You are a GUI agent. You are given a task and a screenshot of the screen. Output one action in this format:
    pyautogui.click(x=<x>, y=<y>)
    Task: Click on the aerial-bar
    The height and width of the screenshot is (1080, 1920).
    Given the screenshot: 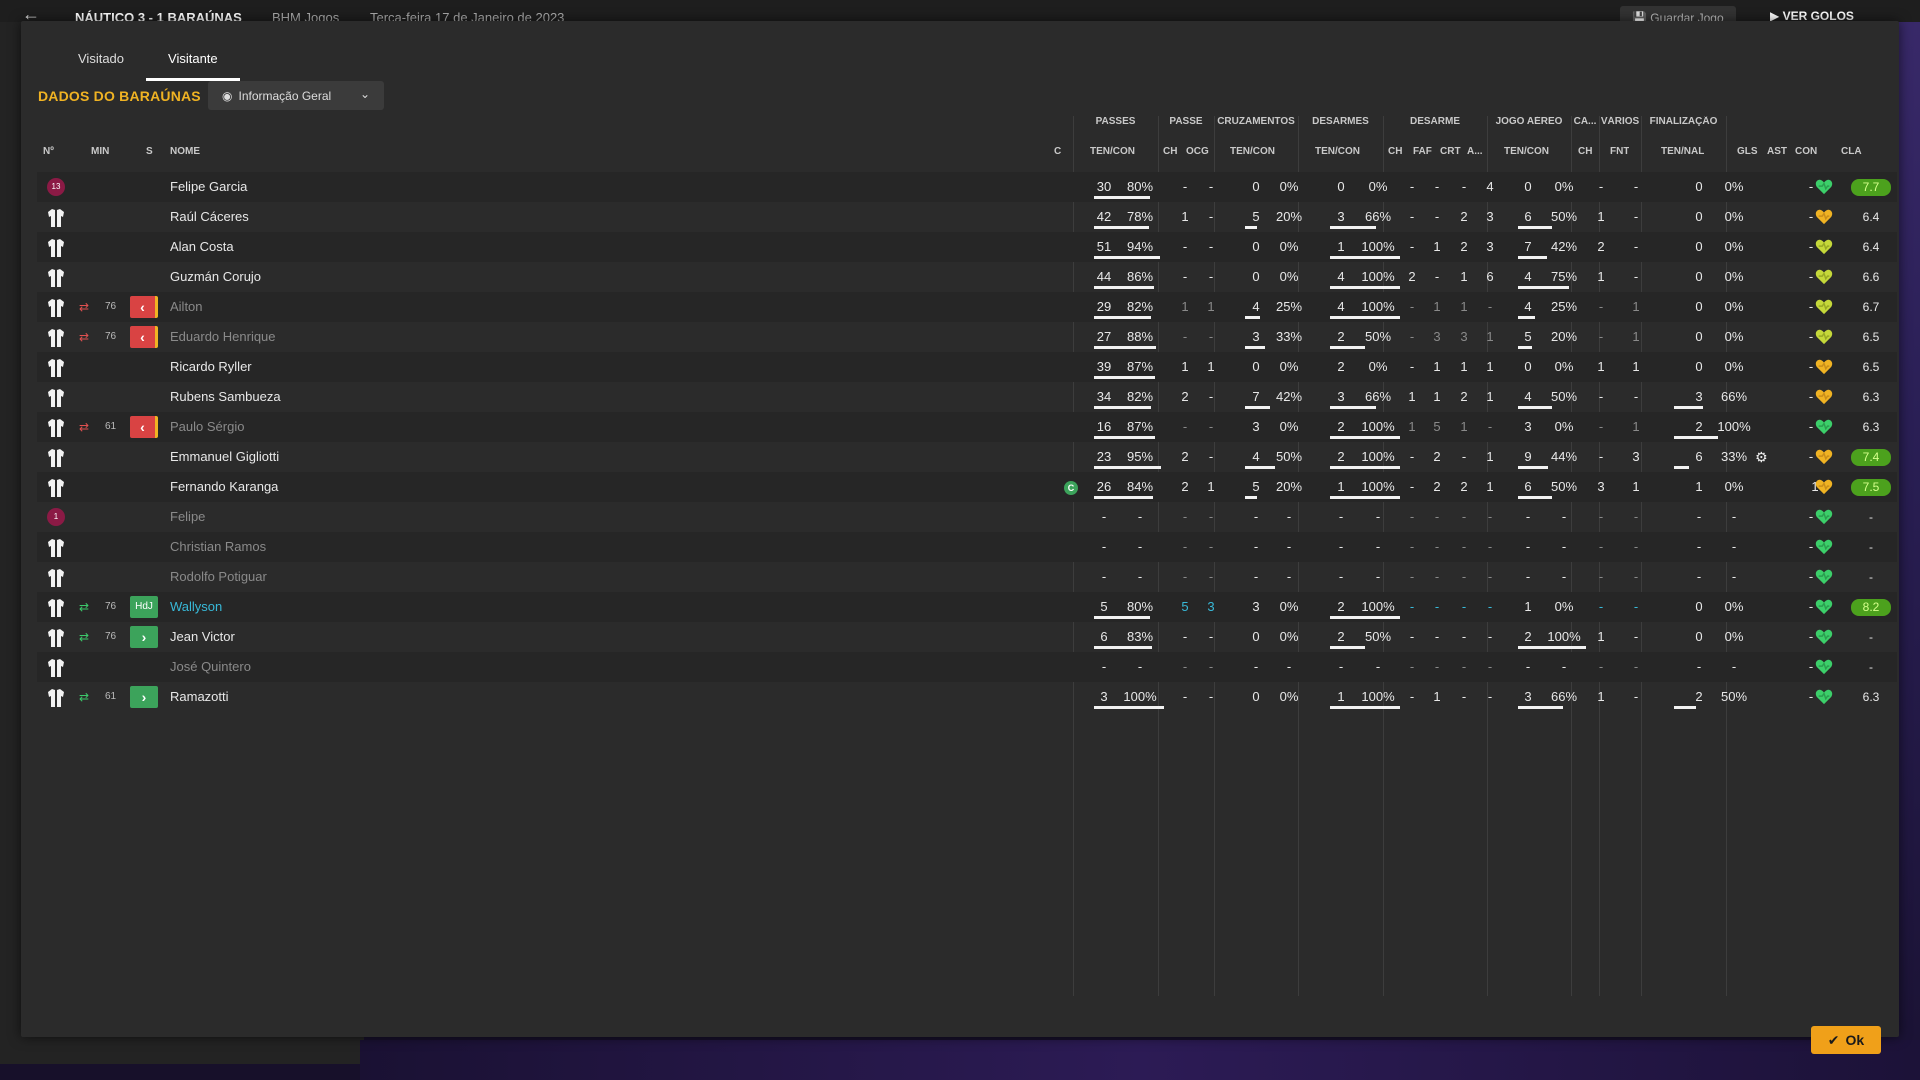 What is the action you would take?
    pyautogui.click(x=1540, y=707)
    